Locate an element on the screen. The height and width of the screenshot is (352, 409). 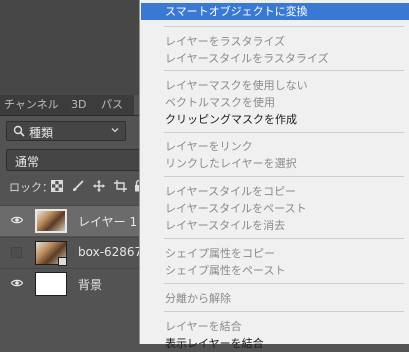
lock-label: ロック： is located at coordinates (31, 187).